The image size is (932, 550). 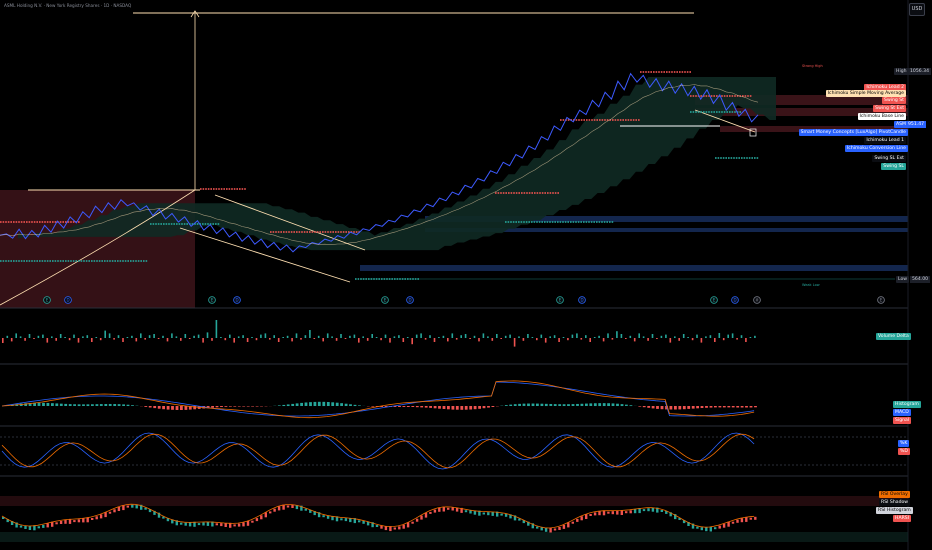 I want to click on macd-histogram-label: Histogram, so click(x=907, y=404).